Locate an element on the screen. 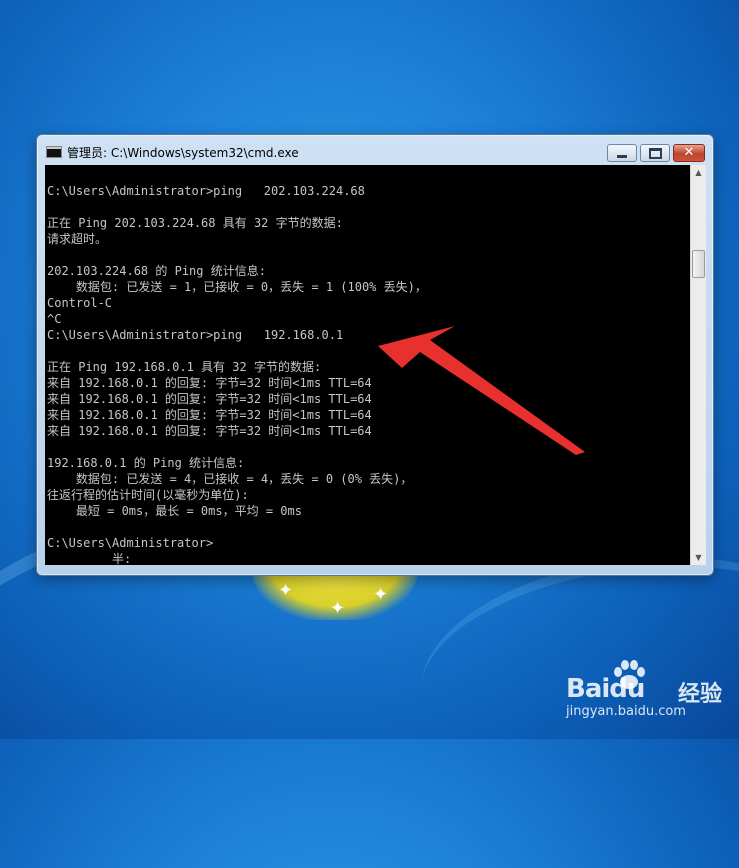 The width and height of the screenshot is (739, 868). annotation-arrow-shape is located at coordinates (481, 390).